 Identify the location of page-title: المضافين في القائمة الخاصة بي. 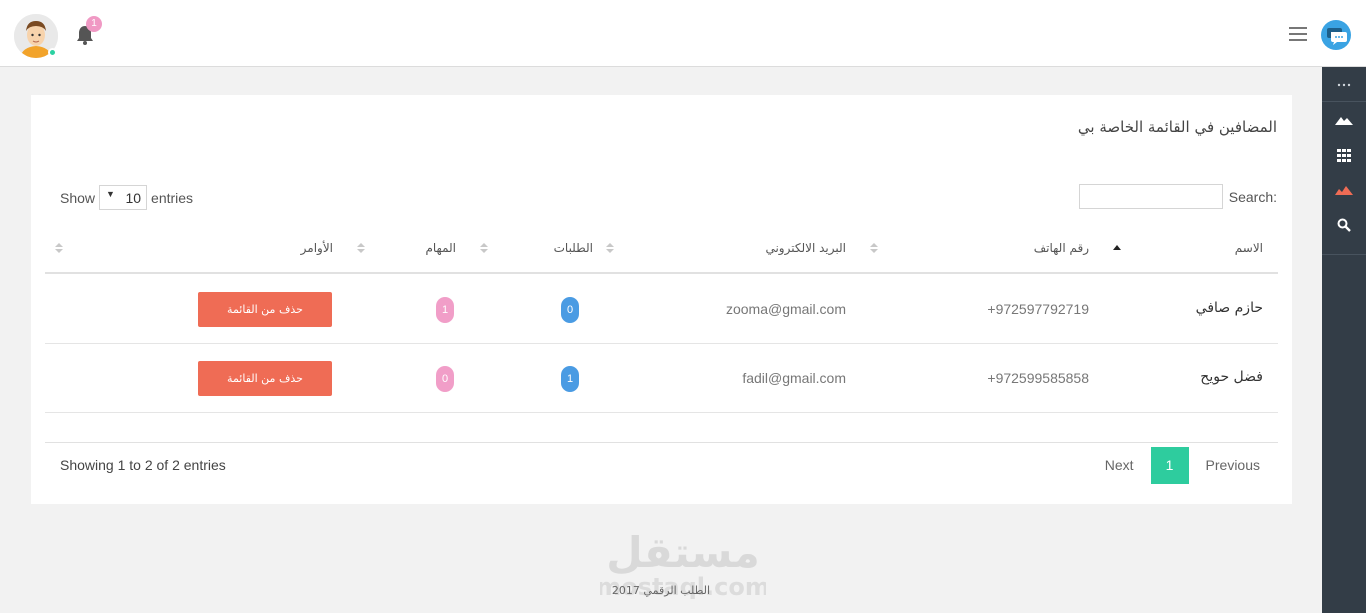
(1177, 127).